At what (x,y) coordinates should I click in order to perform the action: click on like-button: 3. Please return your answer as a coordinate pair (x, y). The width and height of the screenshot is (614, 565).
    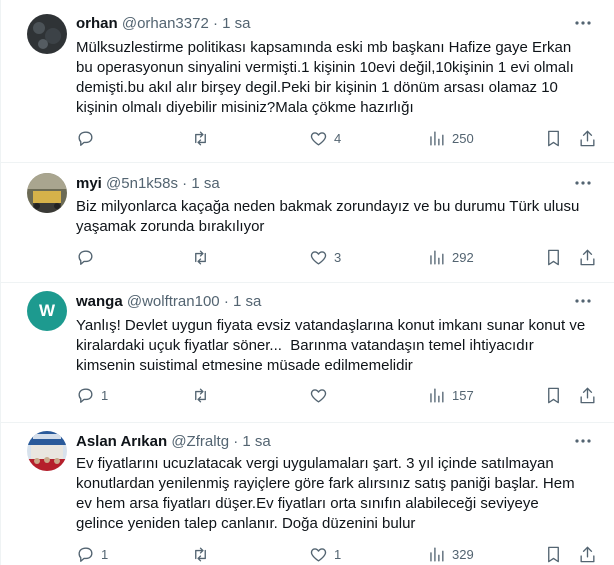
    Looking at the image, I should click on (325, 257).